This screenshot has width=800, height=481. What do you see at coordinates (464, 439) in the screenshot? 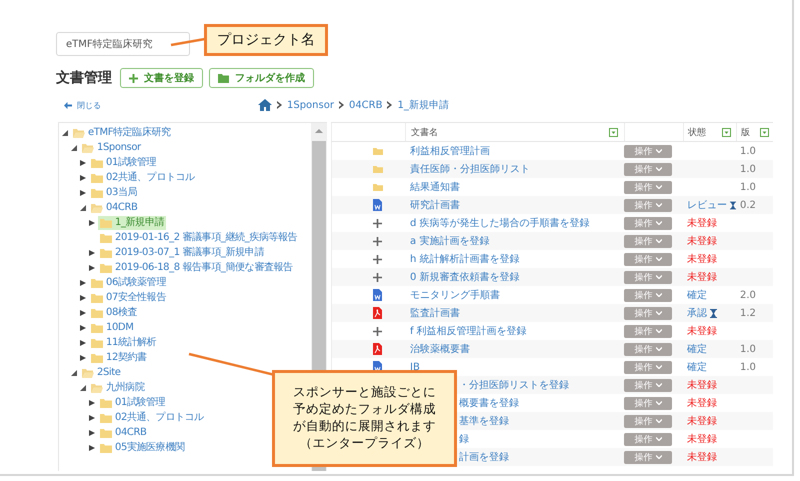
I see `document-link: 録` at bounding box center [464, 439].